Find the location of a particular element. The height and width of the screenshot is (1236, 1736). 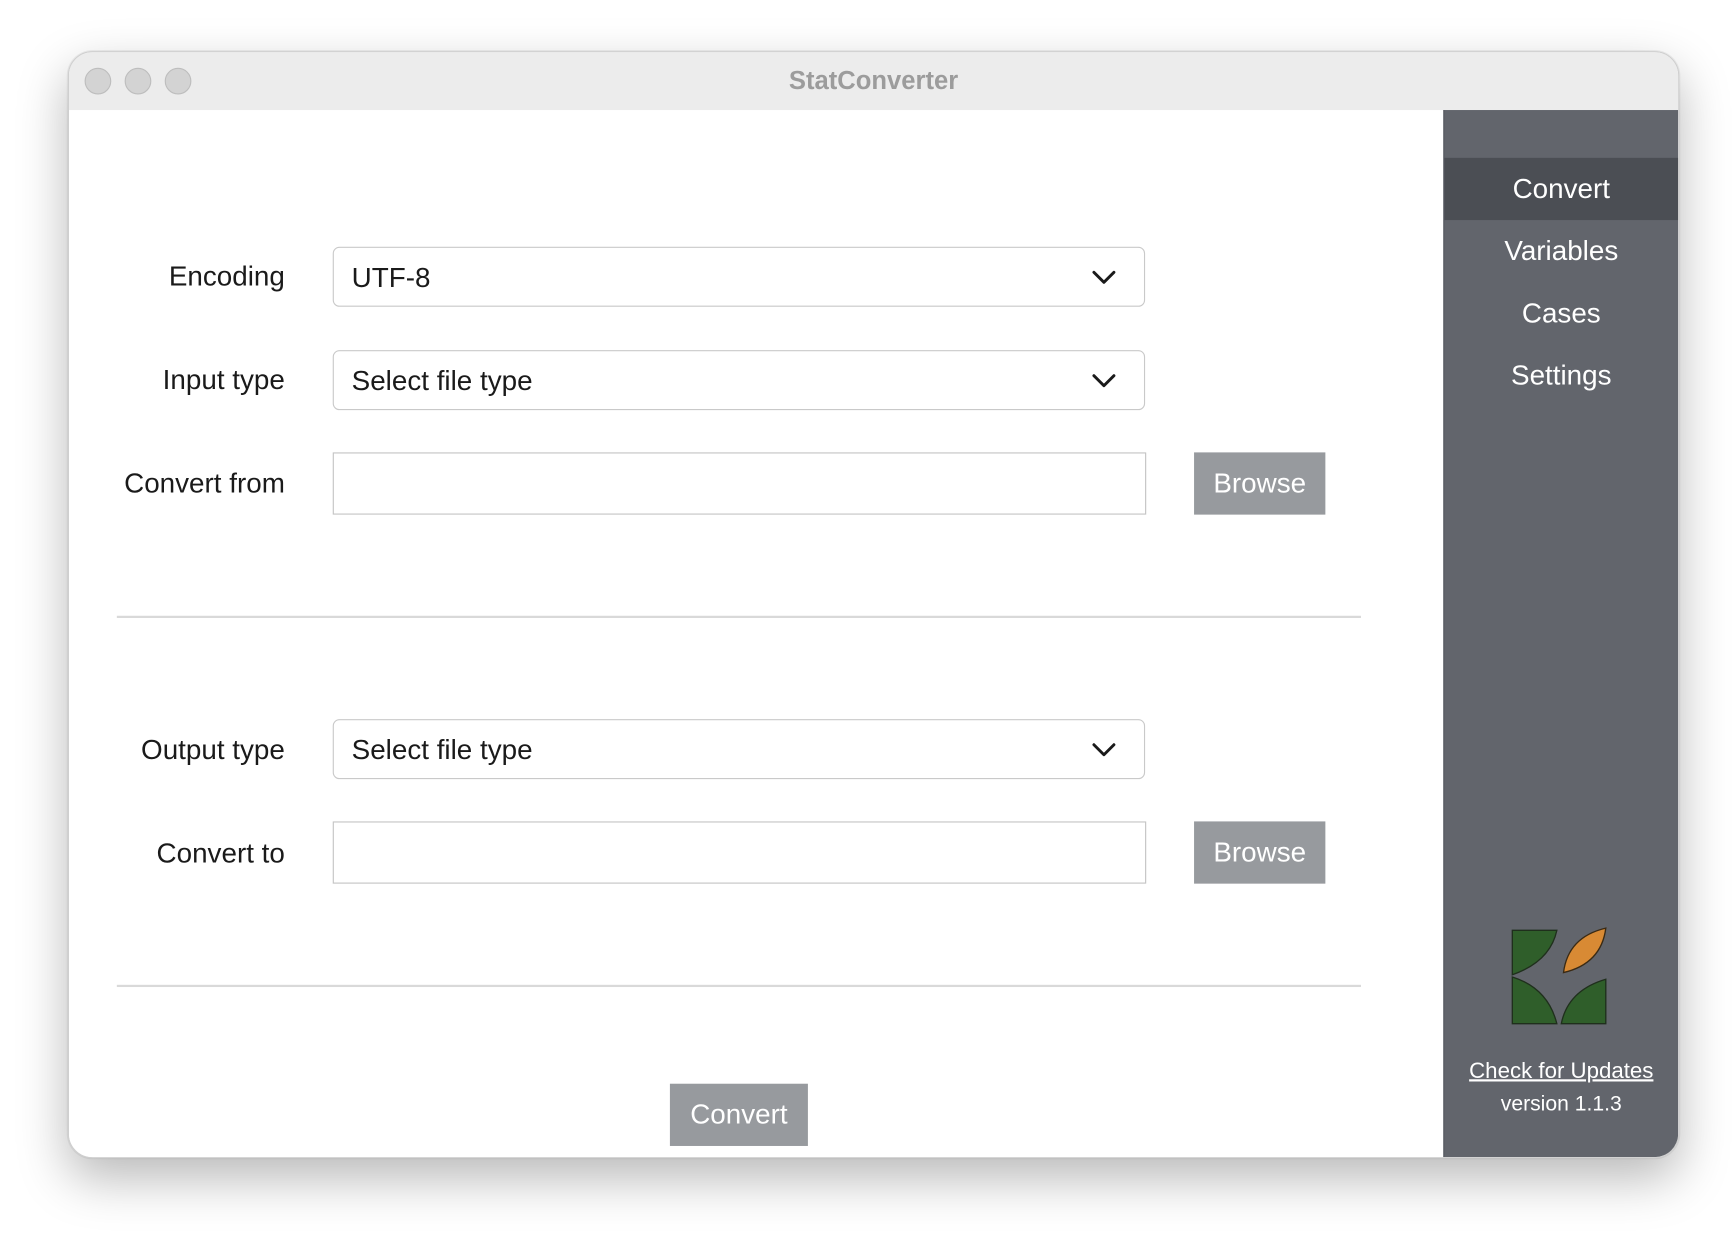

output-type-value: Select file type is located at coordinates (442, 750).